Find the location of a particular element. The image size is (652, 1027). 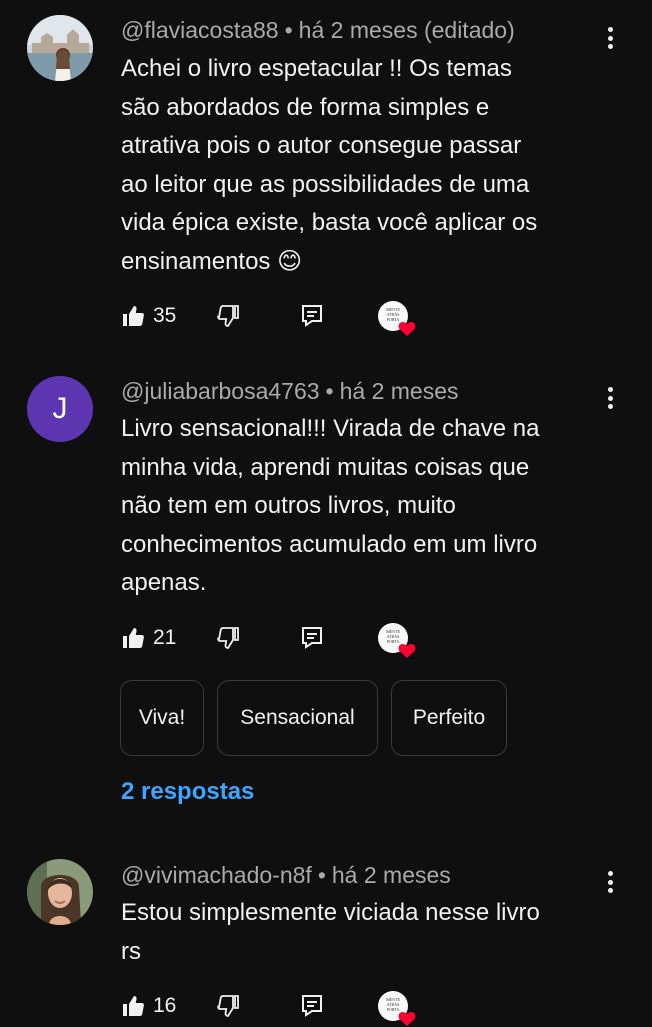

comment-line: não tem em outros livros, muito is located at coordinates (288, 505).